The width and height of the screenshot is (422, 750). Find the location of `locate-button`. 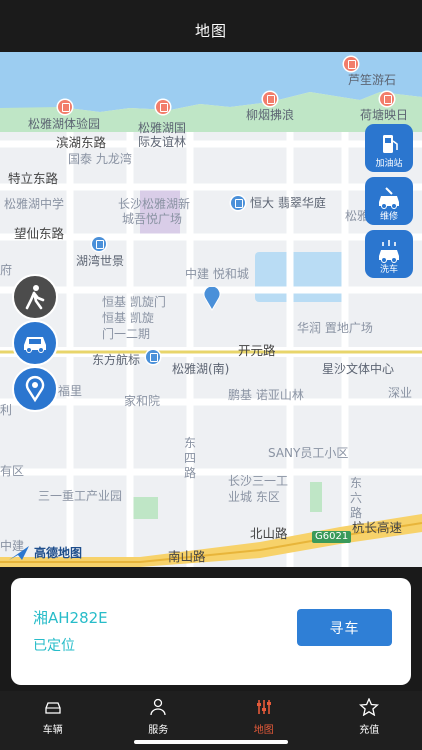

locate-button is located at coordinates (35, 389).